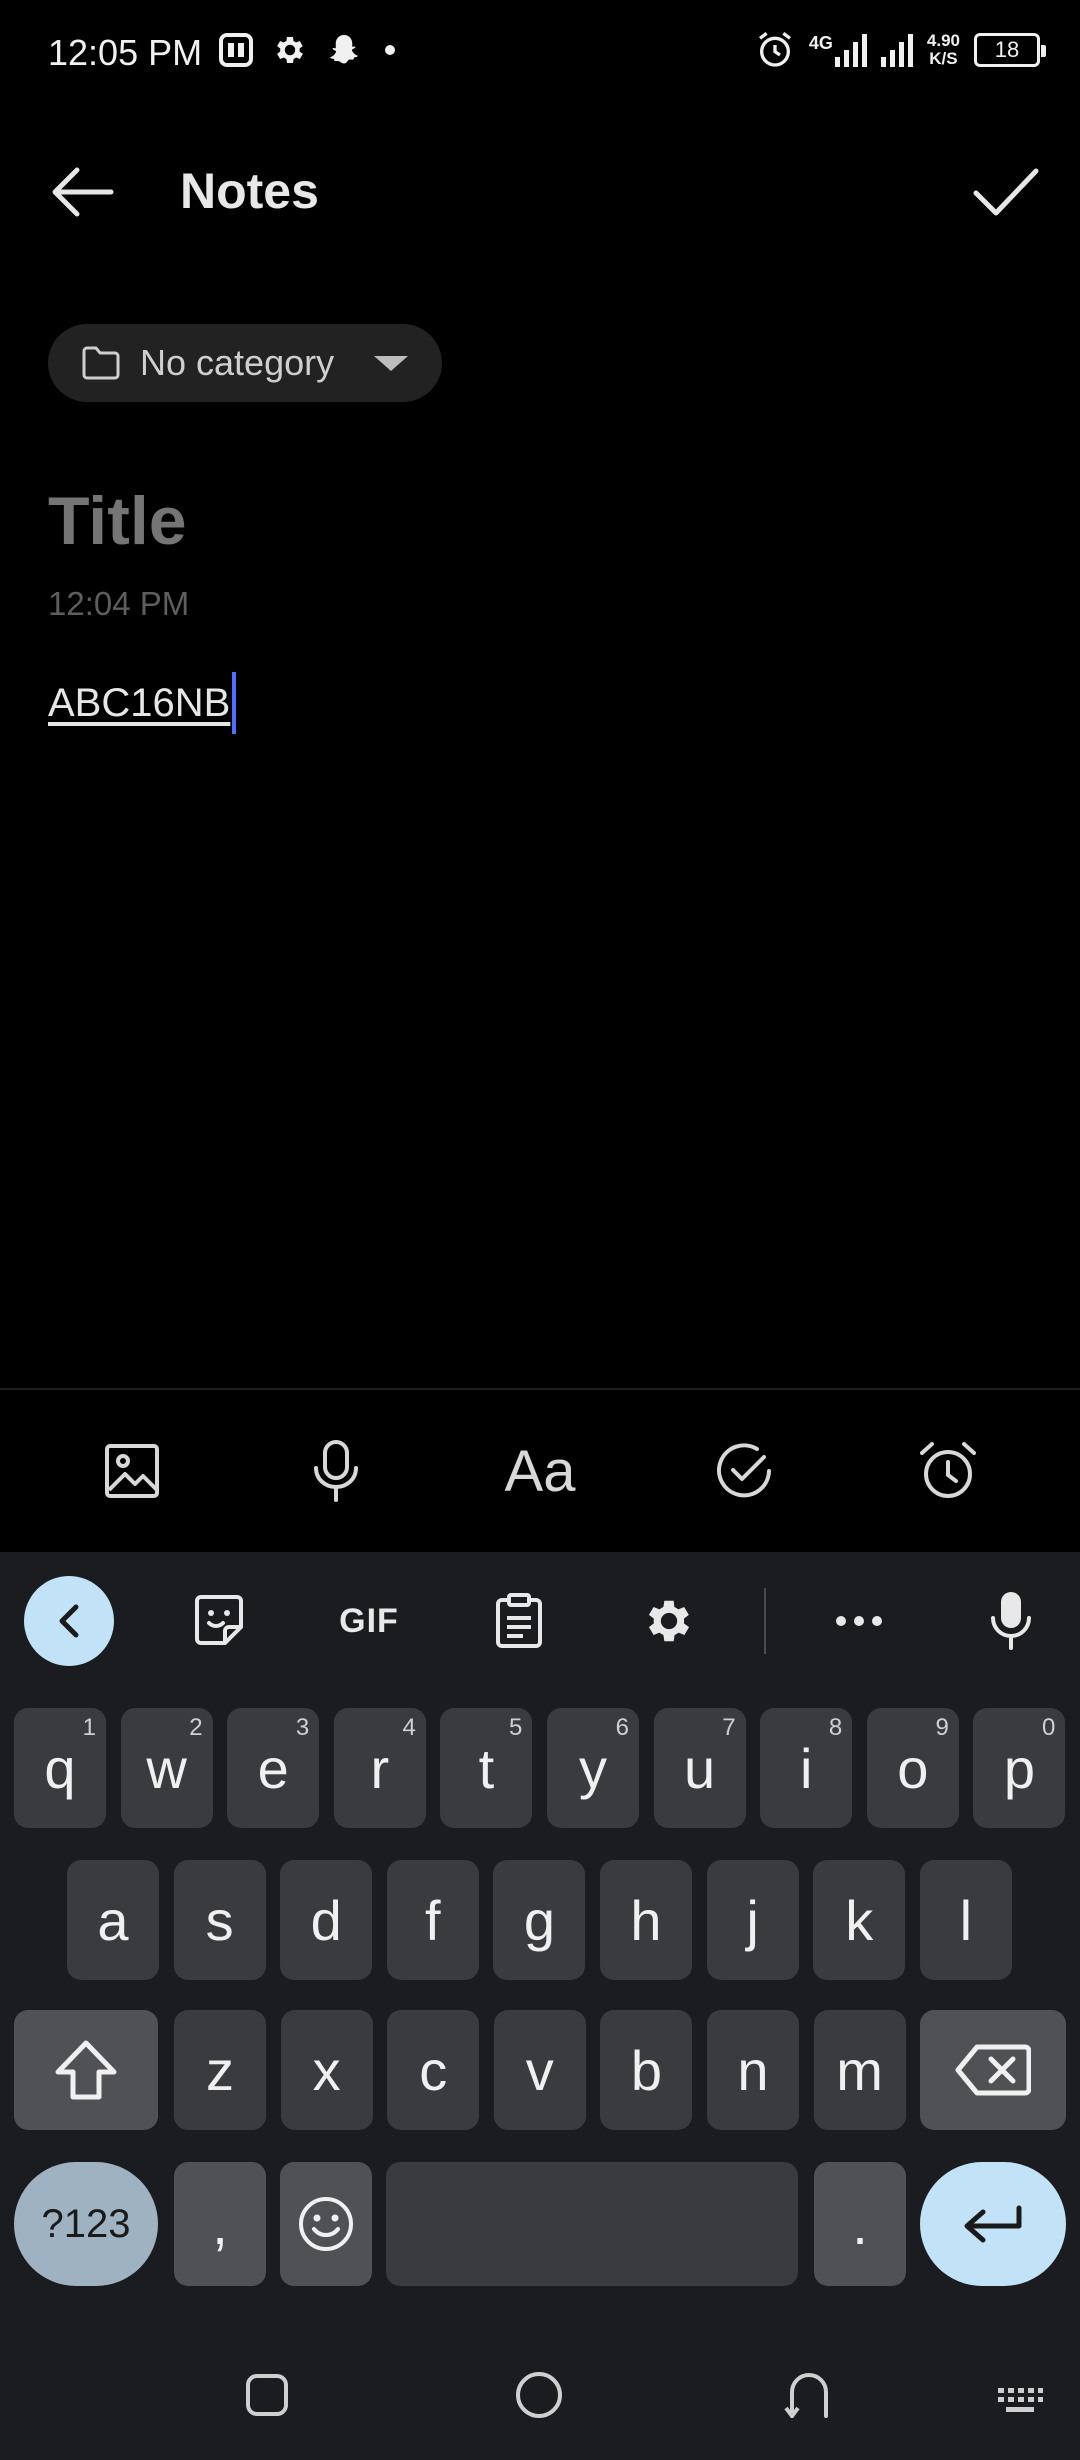 Image resolution: width=1080 pixels, height=2460 pixels. Describe the element at coordinates (498, 521) in the screenshot. I see `title-input` at that location.